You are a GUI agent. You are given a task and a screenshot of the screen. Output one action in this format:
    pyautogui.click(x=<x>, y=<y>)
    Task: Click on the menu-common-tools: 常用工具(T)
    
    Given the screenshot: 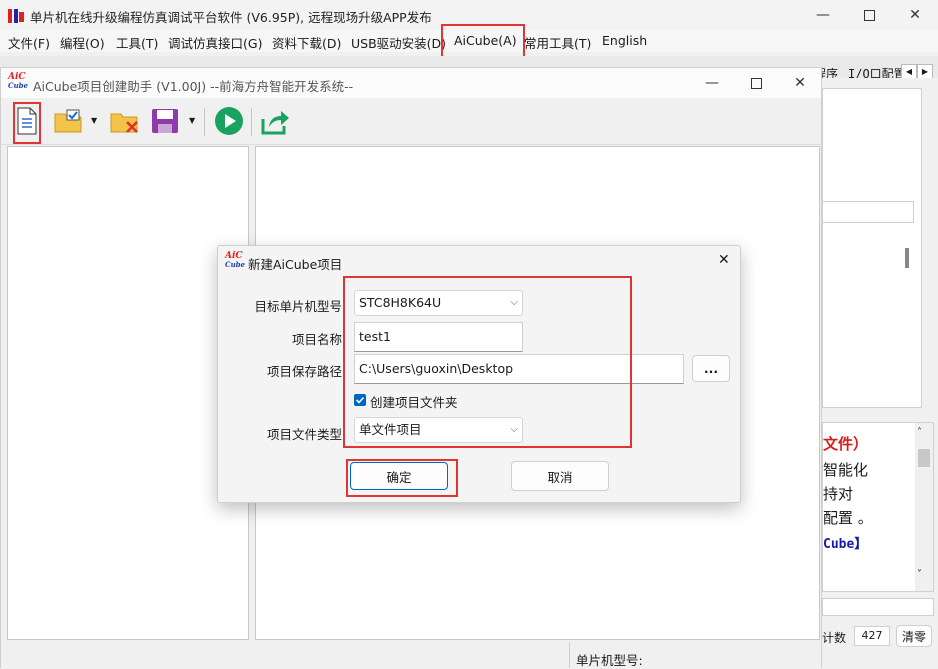 What is the action you would take?
    pyautogui.click(x=557, y=42)
    